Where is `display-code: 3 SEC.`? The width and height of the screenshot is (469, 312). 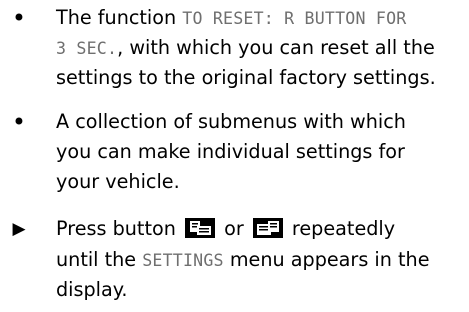 display-code: 3 SEC. is located at coordinates (87, 48).